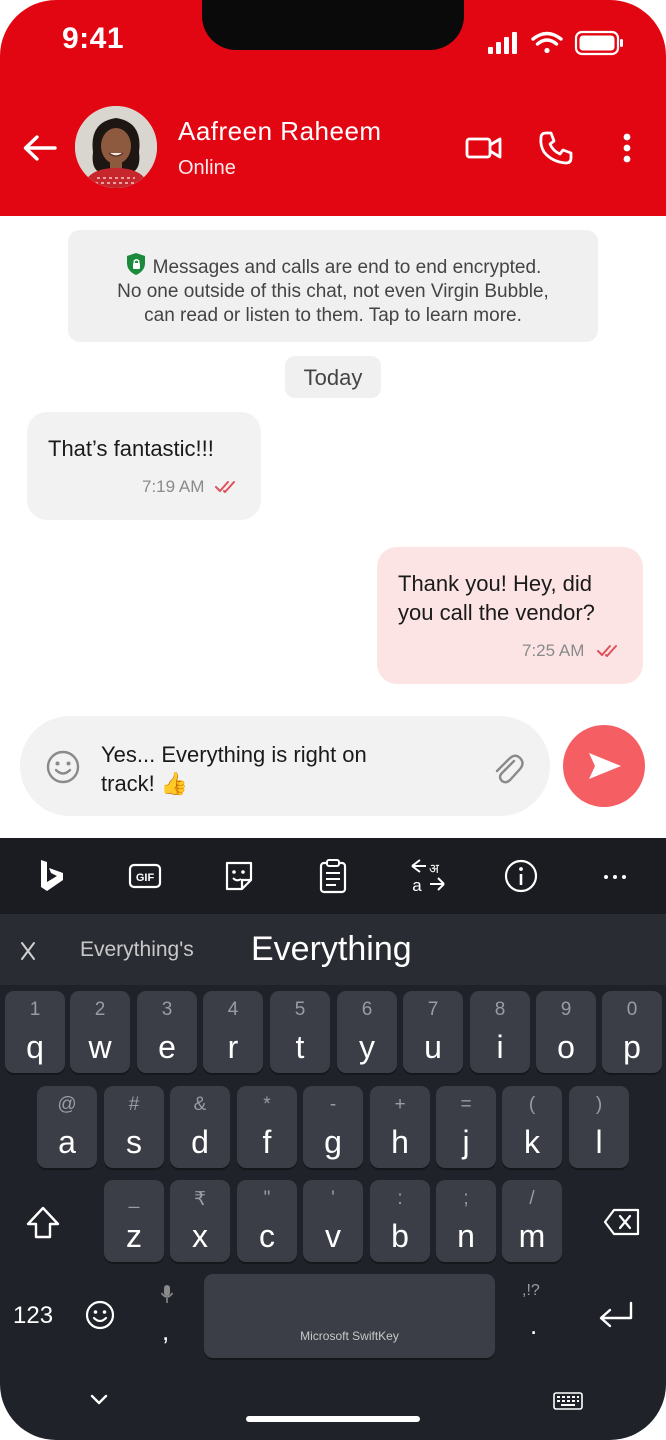 Image resolution: width=666 pixels, height=1440 pixels. What do you see at coordinates (333, 25) in the screenshot?
I see `device-notch` at bounding box center [333, 25].